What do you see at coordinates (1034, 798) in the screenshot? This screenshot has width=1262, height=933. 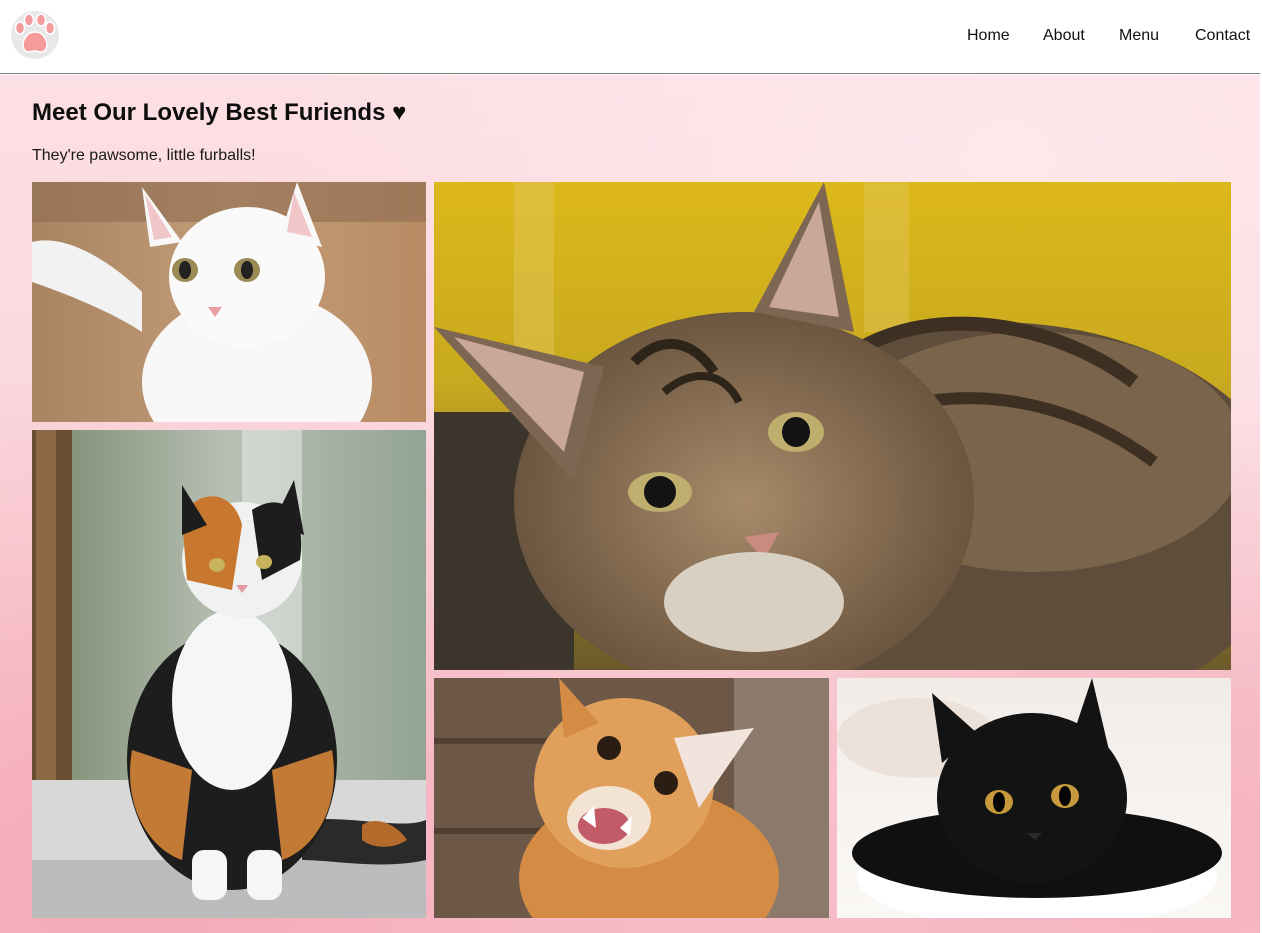 I see `black-cat-photo` at bounding box center [1034, 798].